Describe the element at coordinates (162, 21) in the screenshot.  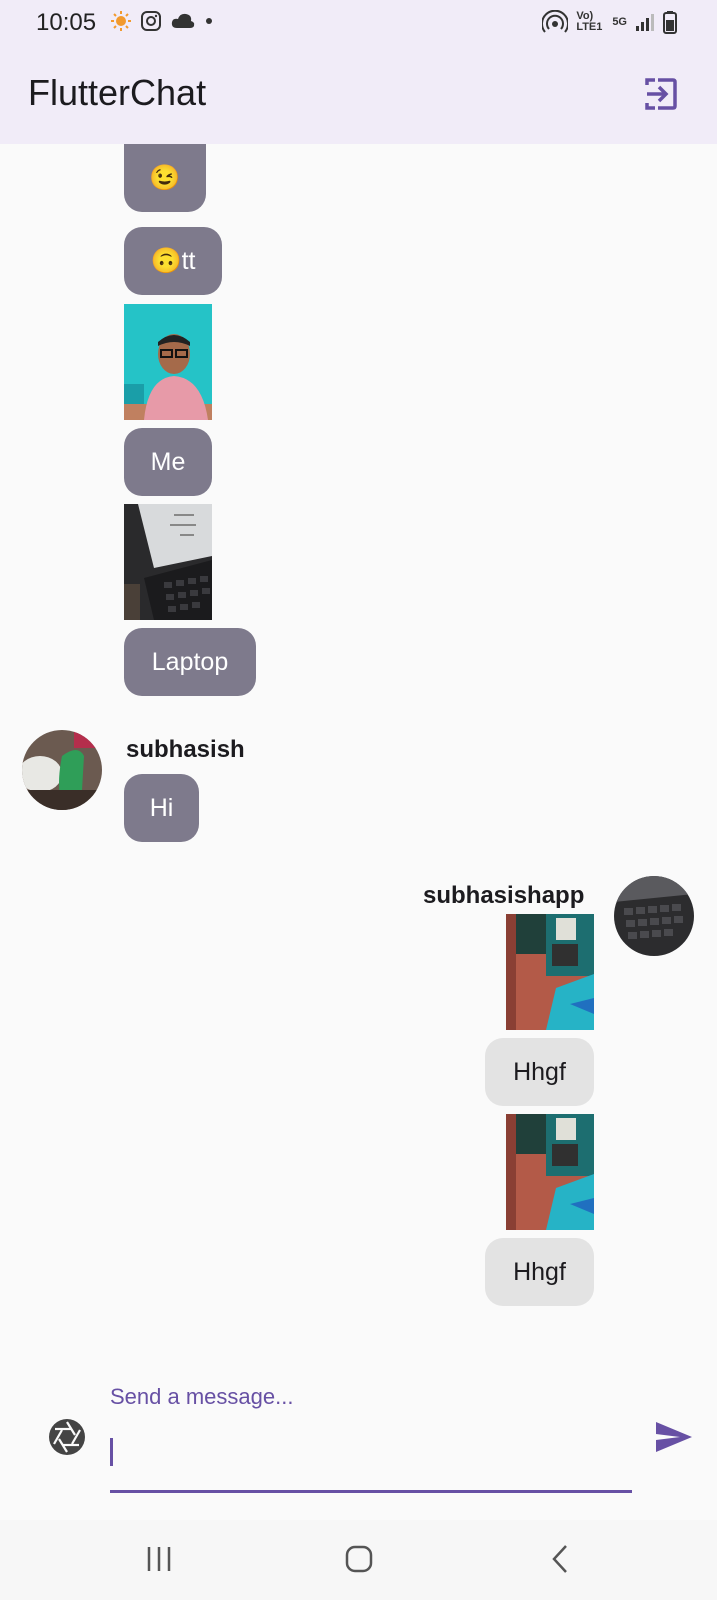
I see `status-left-icons` at that location.